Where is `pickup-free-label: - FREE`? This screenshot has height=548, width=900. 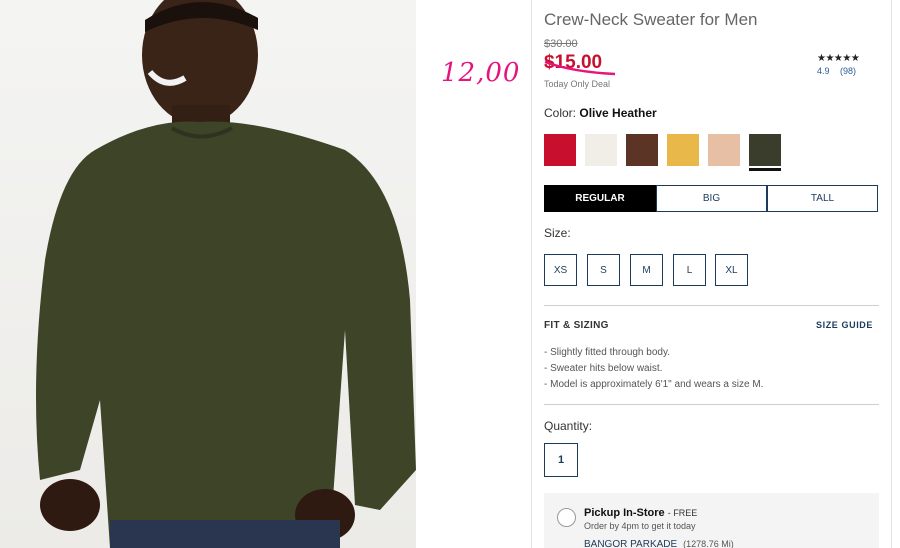 pickup-free-label: - FREE is located at coordinates (682, 513).